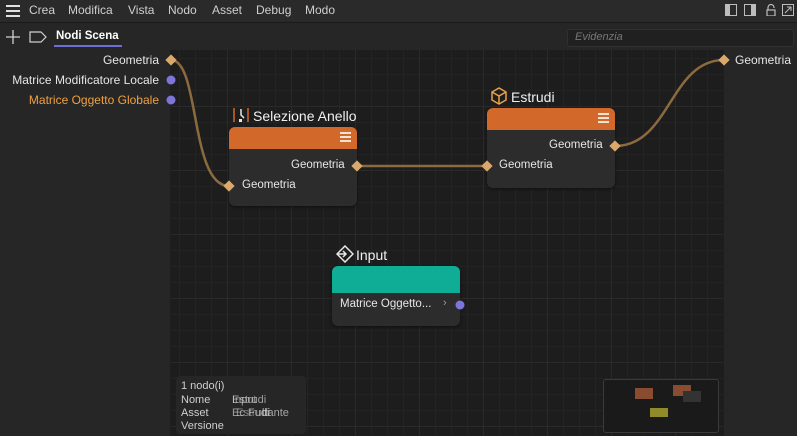 Image resolution: width=797 pixels, height=436 pixels. Describe the element at coordinates (396, 279) in the screenshot. I see `node-input-header` at that location.